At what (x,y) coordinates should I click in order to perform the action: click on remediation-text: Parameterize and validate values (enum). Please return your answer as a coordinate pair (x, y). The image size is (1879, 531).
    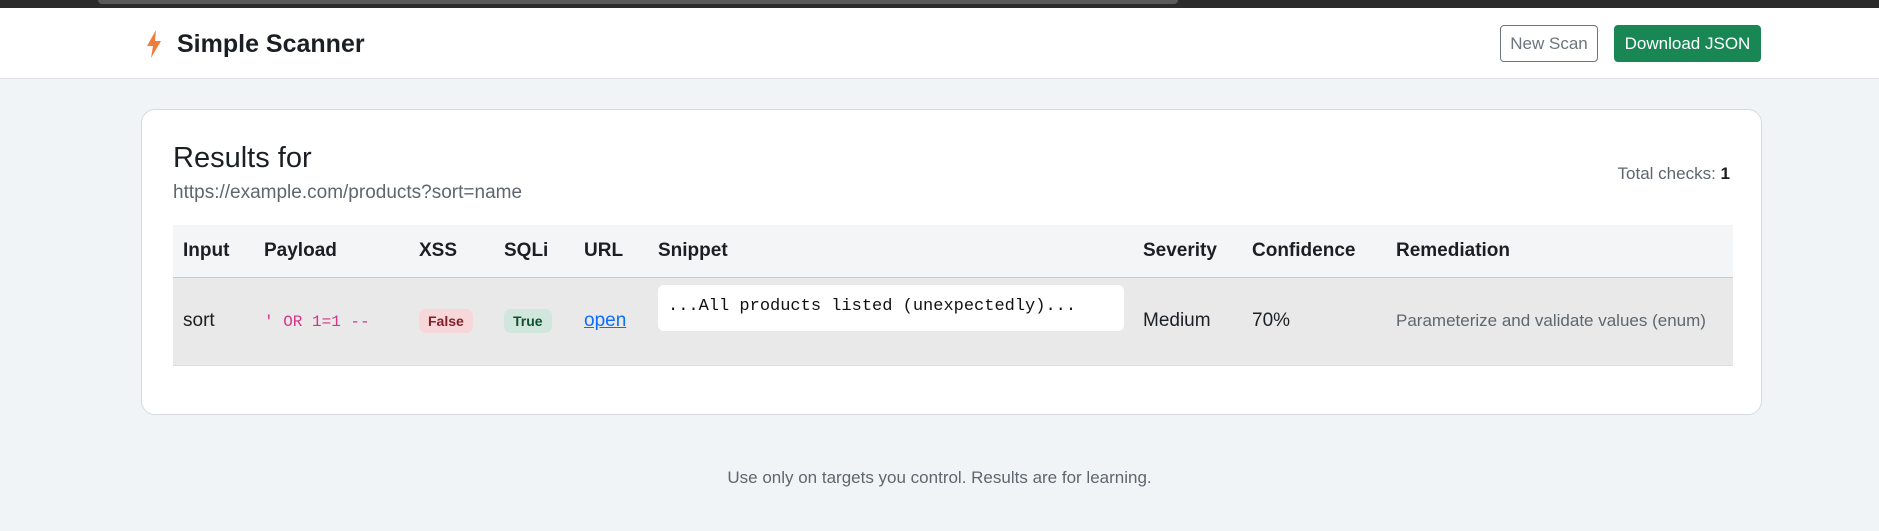
    Looking at the image, I should click on (1551, 320).